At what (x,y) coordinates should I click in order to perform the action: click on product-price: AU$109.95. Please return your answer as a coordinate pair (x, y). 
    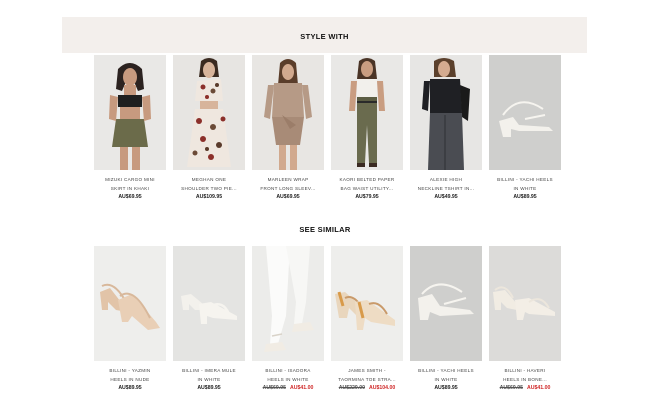
    Looking at the image, I should click on (209, 197).